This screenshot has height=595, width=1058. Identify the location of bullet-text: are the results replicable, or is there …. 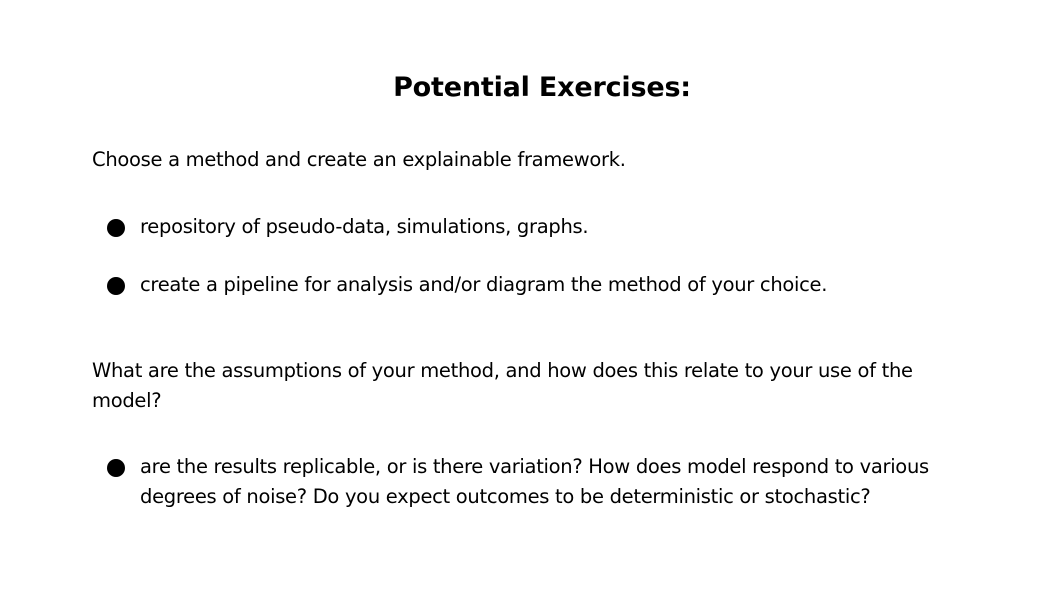
(534, 481).